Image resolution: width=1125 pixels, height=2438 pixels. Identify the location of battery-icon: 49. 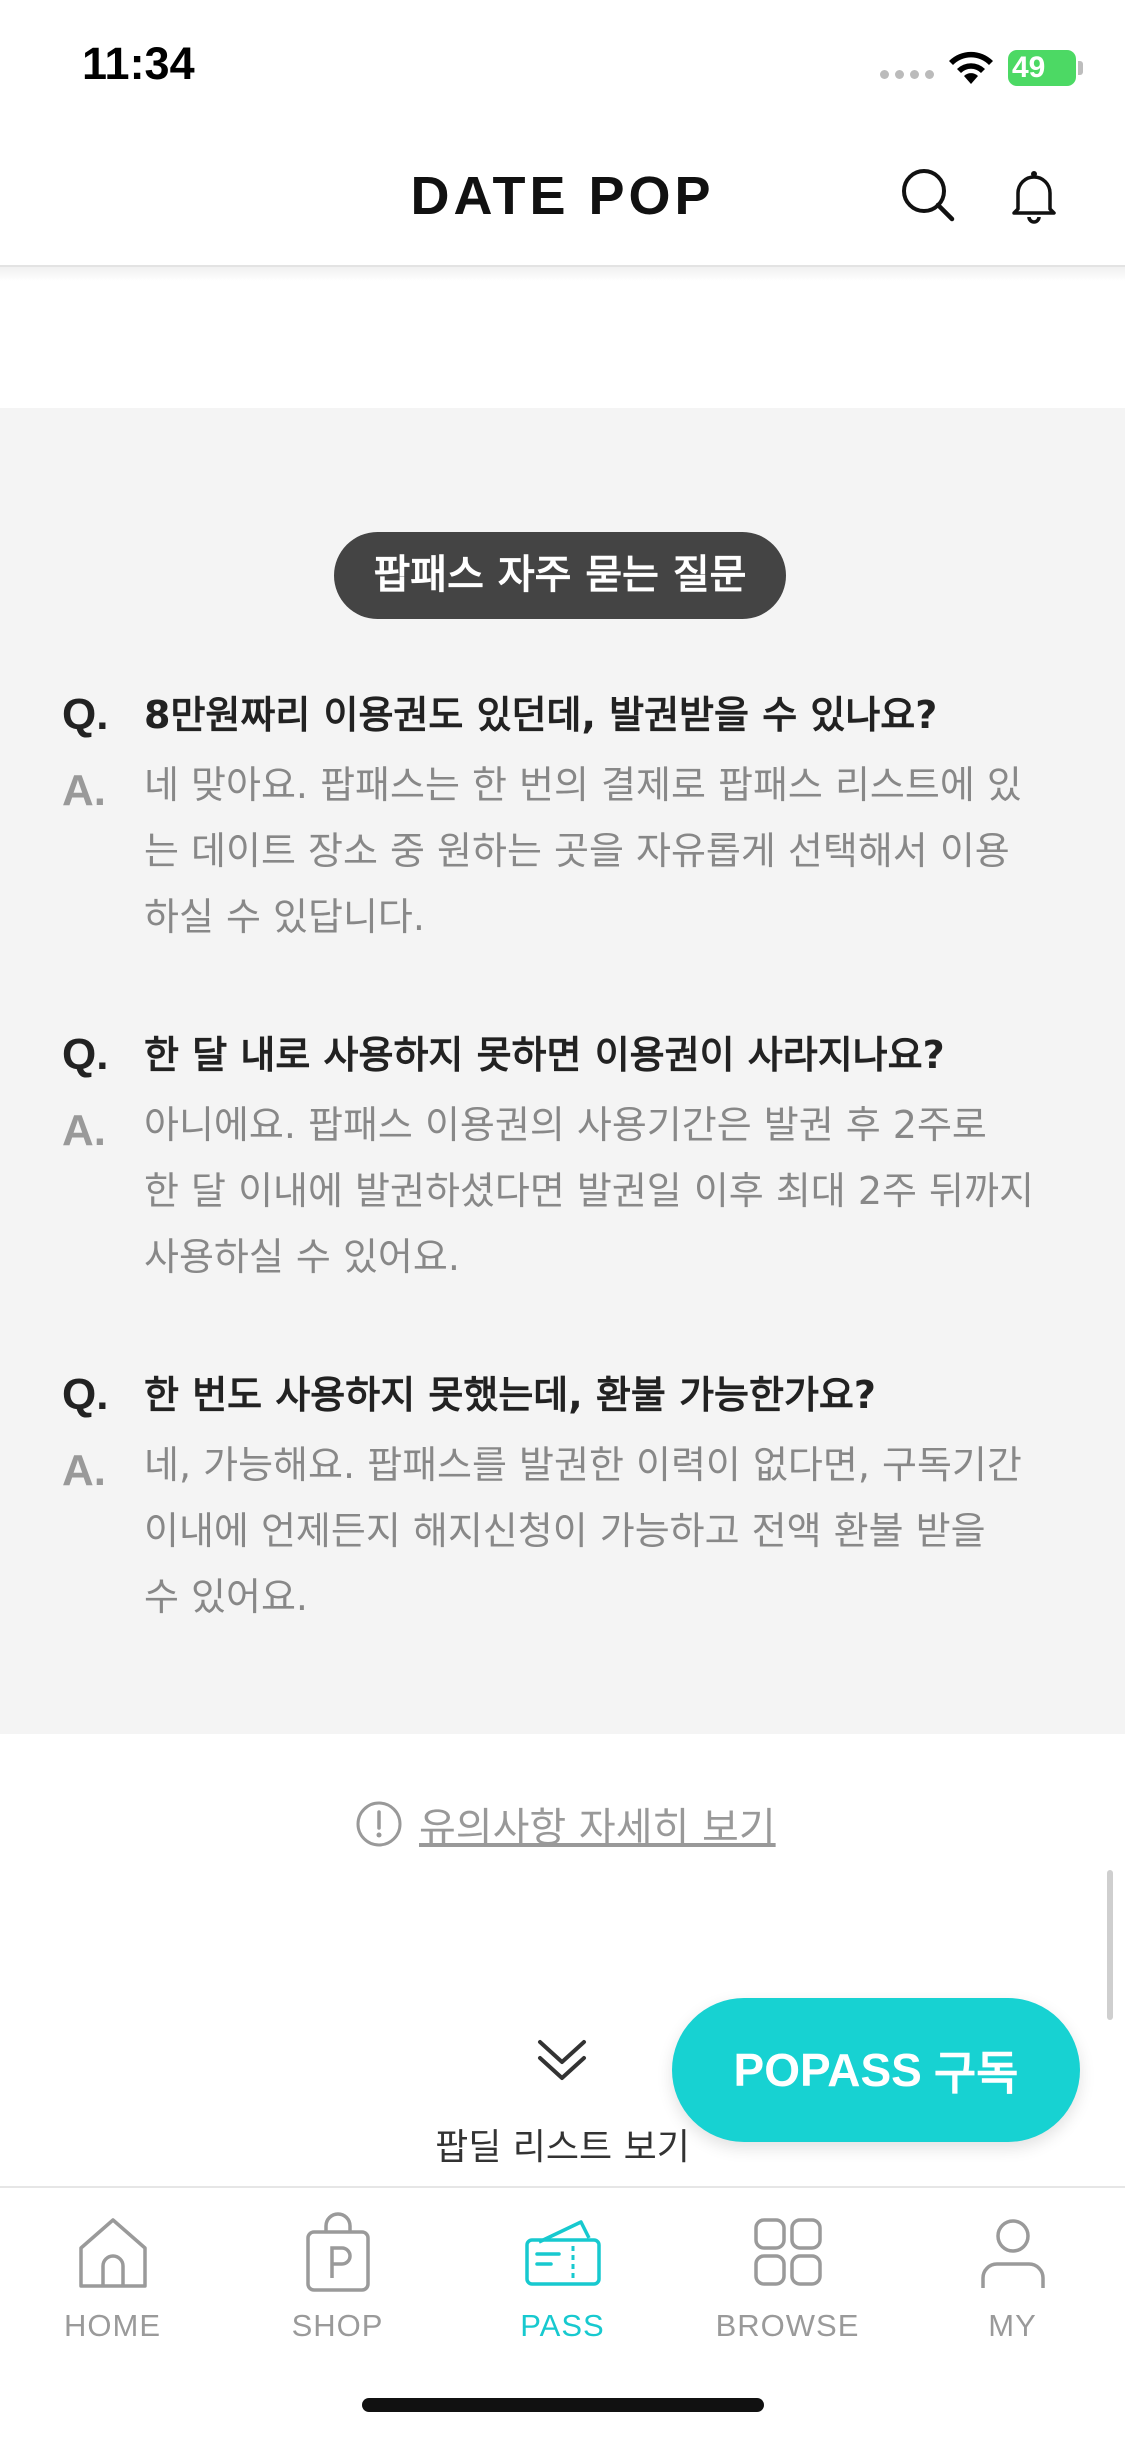
(1045, 68).